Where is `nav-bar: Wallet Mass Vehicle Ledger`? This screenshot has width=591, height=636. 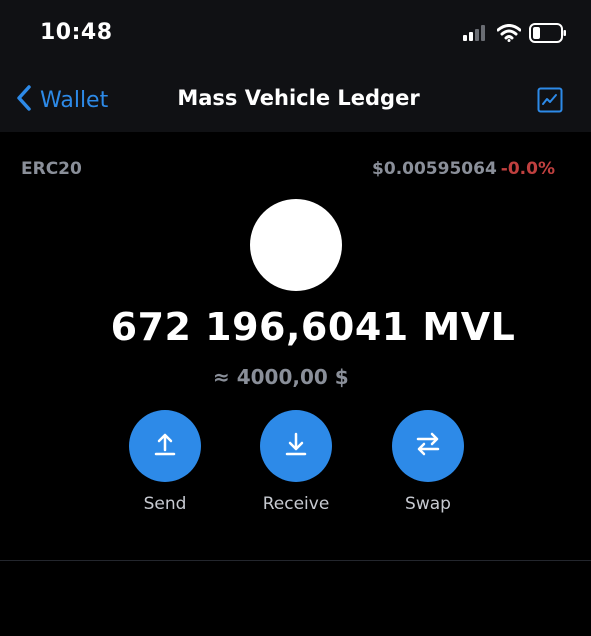 nav-bar: Wallet Mass Vehicle Ledger is located at coordinates (295, 101).